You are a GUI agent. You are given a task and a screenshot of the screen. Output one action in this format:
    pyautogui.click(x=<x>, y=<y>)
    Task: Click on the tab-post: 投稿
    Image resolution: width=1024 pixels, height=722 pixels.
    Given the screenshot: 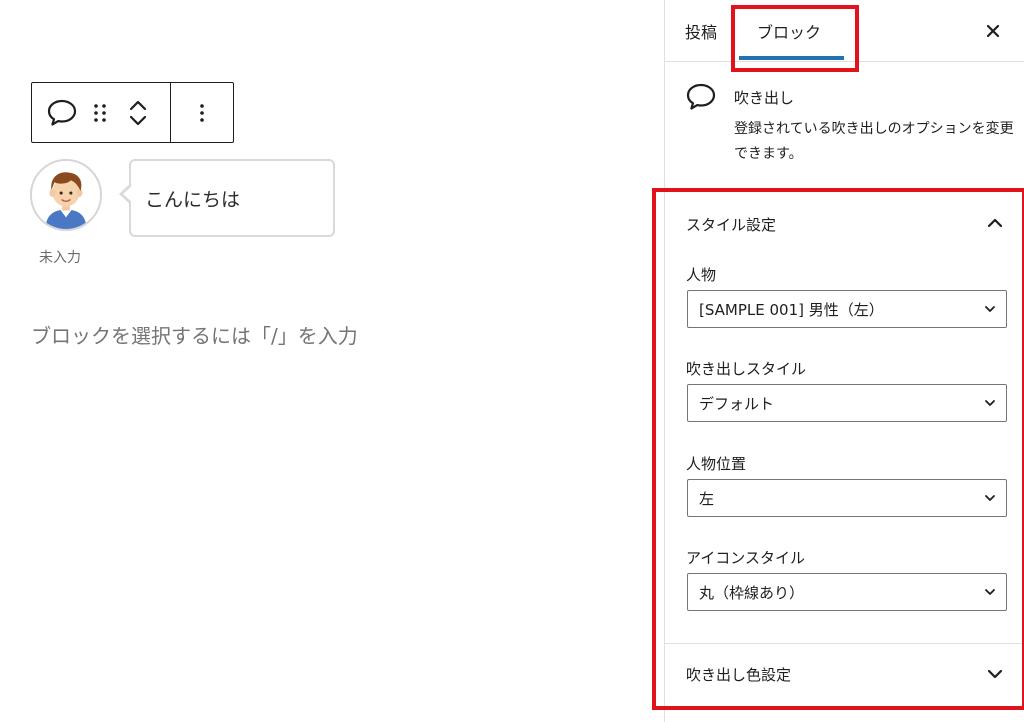 What is the action you would take?
    pyautogui.click(x=701, y=31)
    